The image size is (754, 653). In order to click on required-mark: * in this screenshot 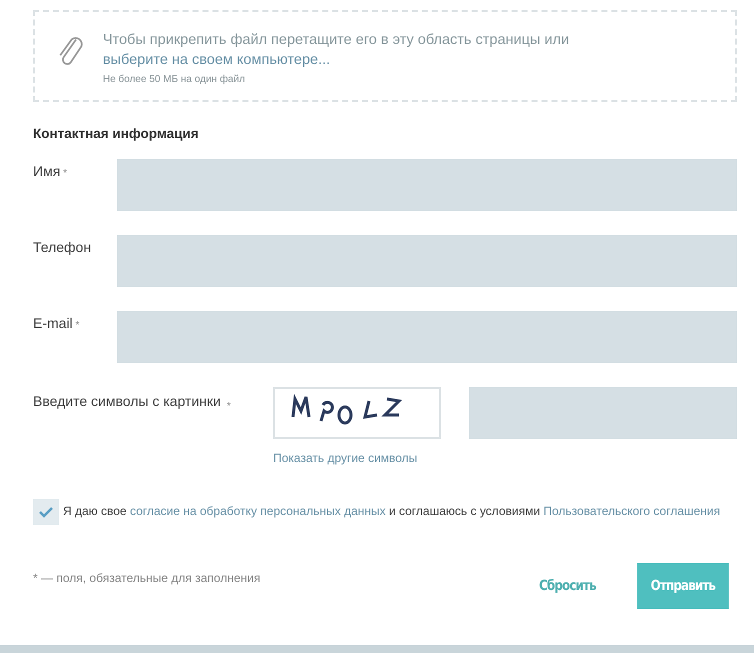, I will do `click(228, 407)`.